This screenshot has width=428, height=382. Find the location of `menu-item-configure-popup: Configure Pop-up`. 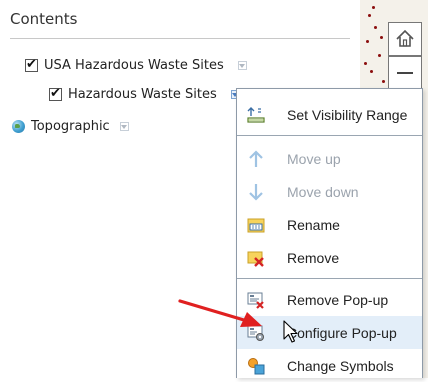

menu-item-configure-popup: Configure Pop-up is located at coordinates (329, 332).